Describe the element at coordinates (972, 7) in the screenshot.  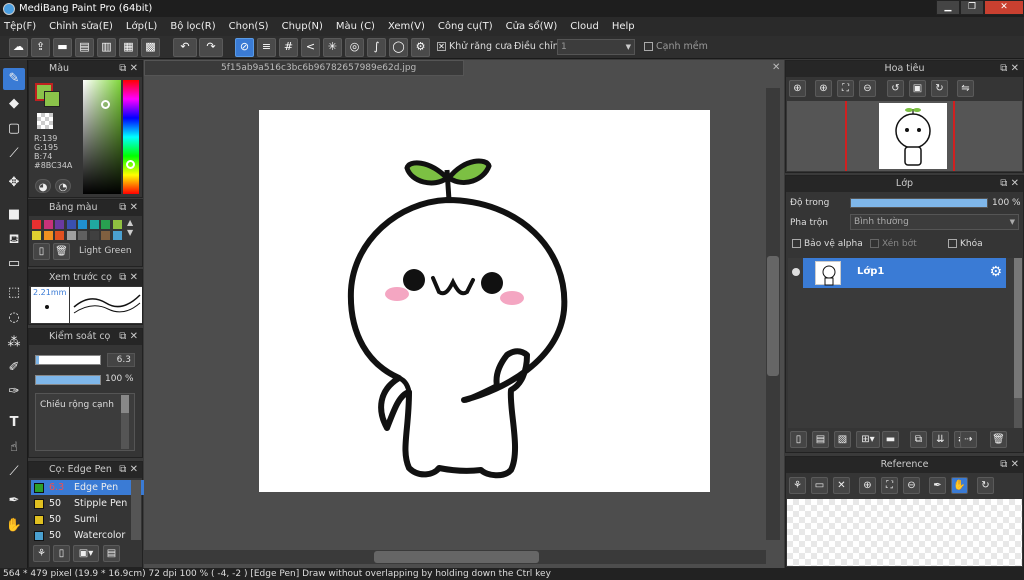
I see `restore-button: ❐` at that location.